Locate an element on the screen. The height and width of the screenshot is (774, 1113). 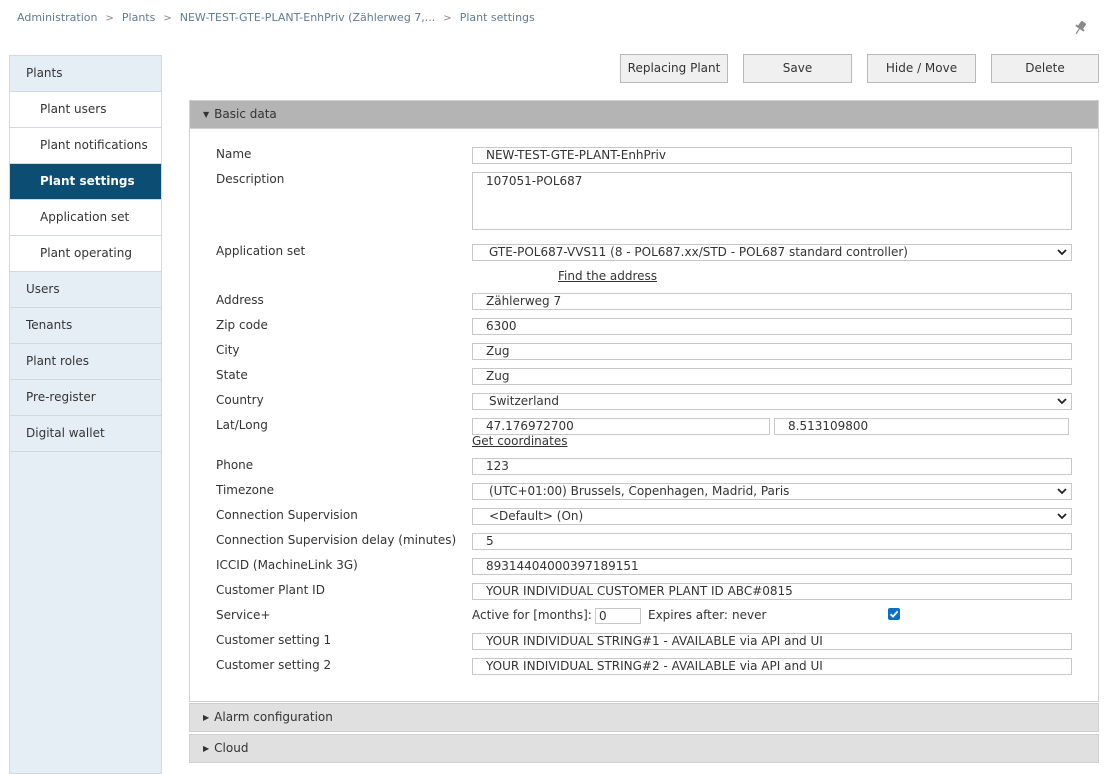
city-label: City is located at coordinates (228, 350).